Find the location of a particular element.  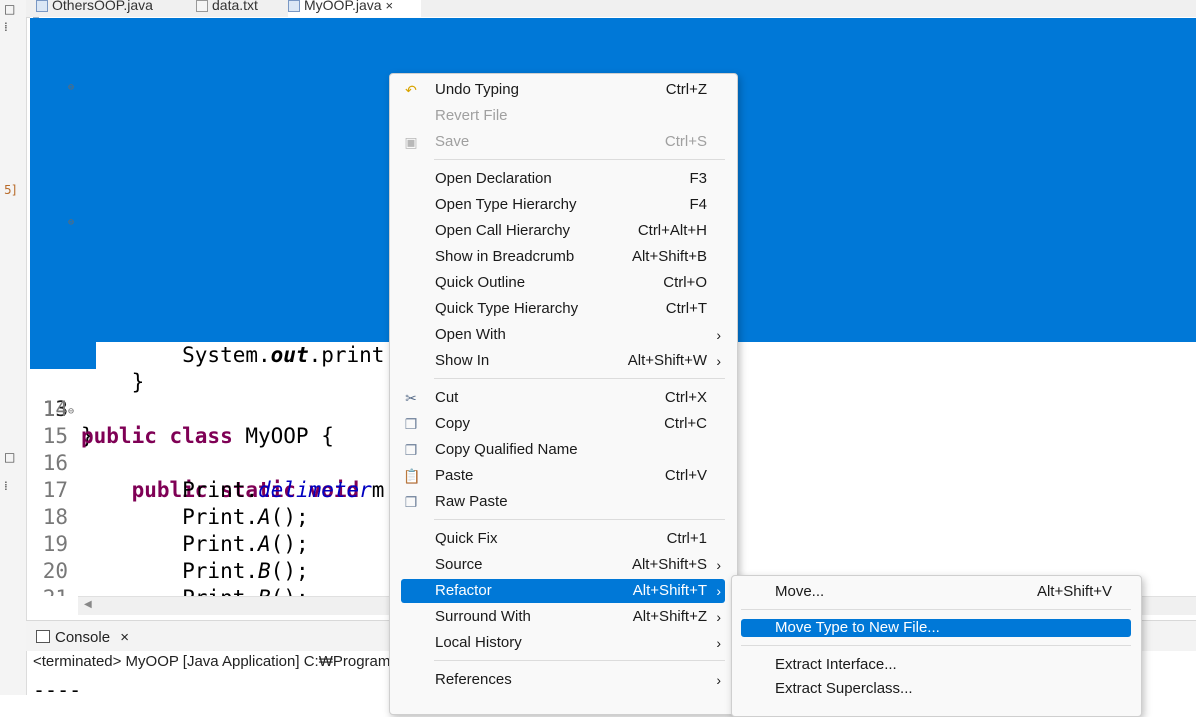

menu-item-open-type-hierarchy: Open Type Hierarchy F4 is located at coordinates (563, 205).